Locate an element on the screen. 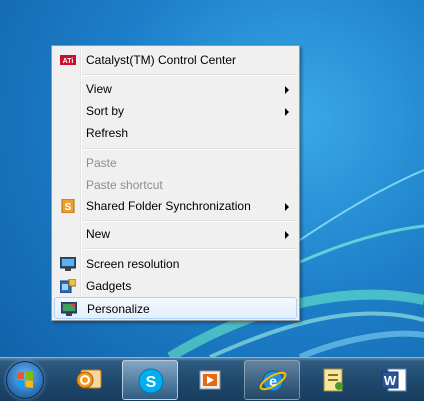  menu-item-label: Sort by is located at coordinates (105, 111).